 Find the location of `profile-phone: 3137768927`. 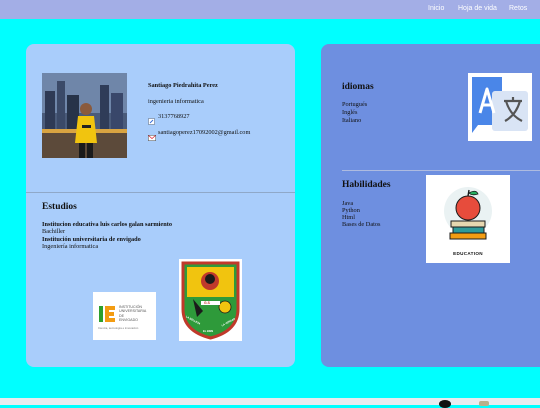

profile-phone: 3137768927 is located at coordinates (174, 116).